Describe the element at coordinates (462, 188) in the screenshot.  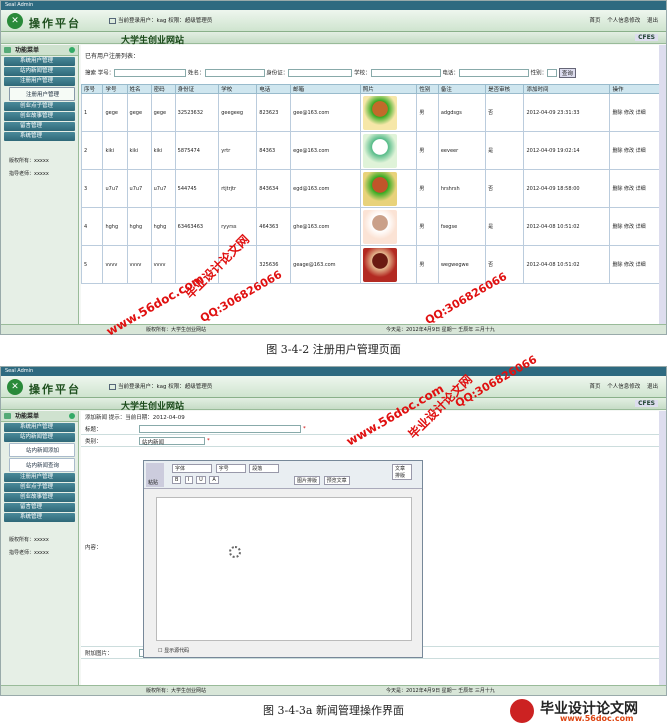
I see `table-cell: hrshrsh` at that location.